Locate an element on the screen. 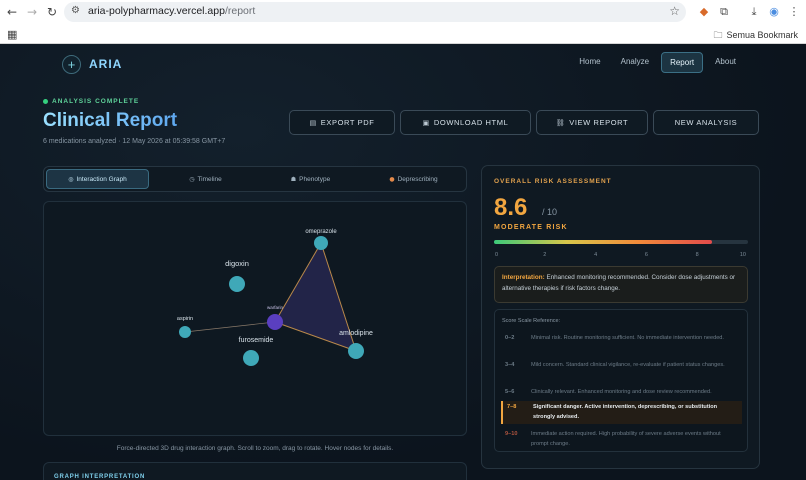  interpretation-label: Interpretation: is located at coordinates (523, 277).